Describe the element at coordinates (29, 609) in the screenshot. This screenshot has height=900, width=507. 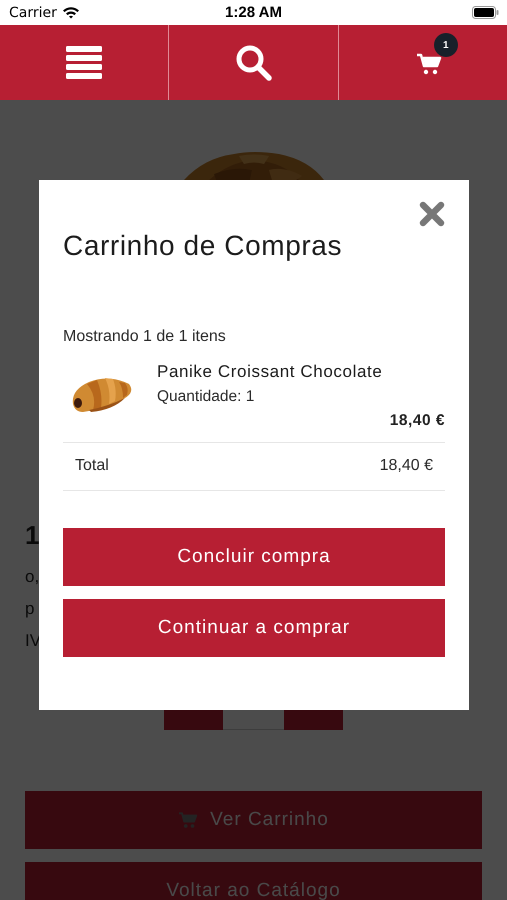
I see `description-text: p` at that location.